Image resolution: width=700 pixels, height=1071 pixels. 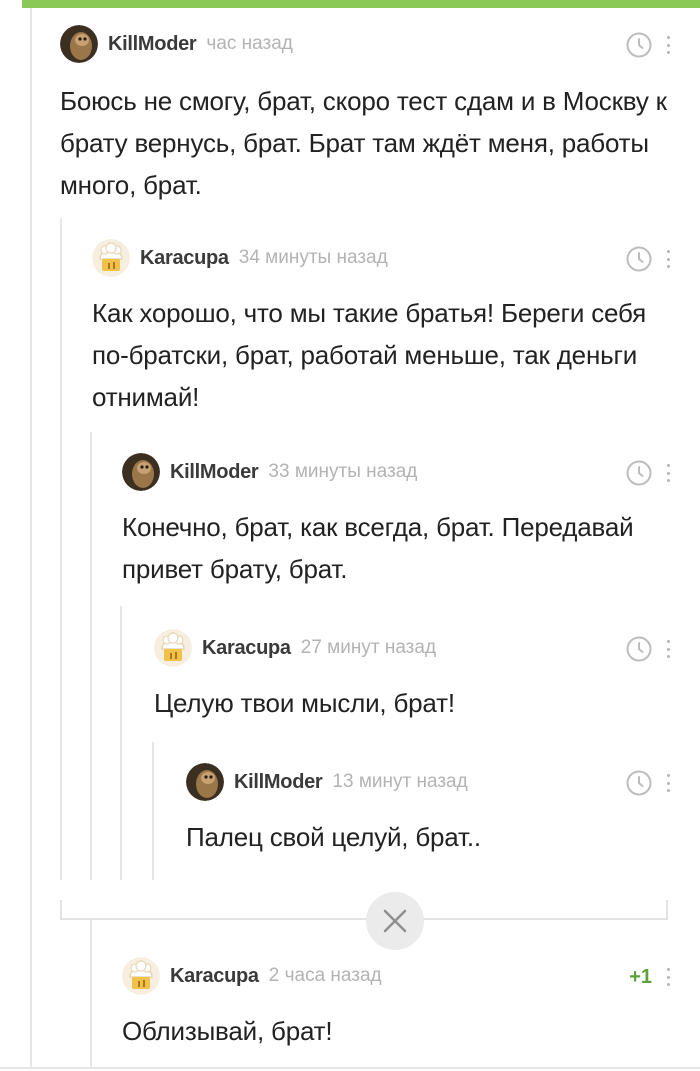 What do you see at coordinates (313, 258) in the screenshot?
I see `comment-time: 34 минуты назад` at bounding box center [313, 258].